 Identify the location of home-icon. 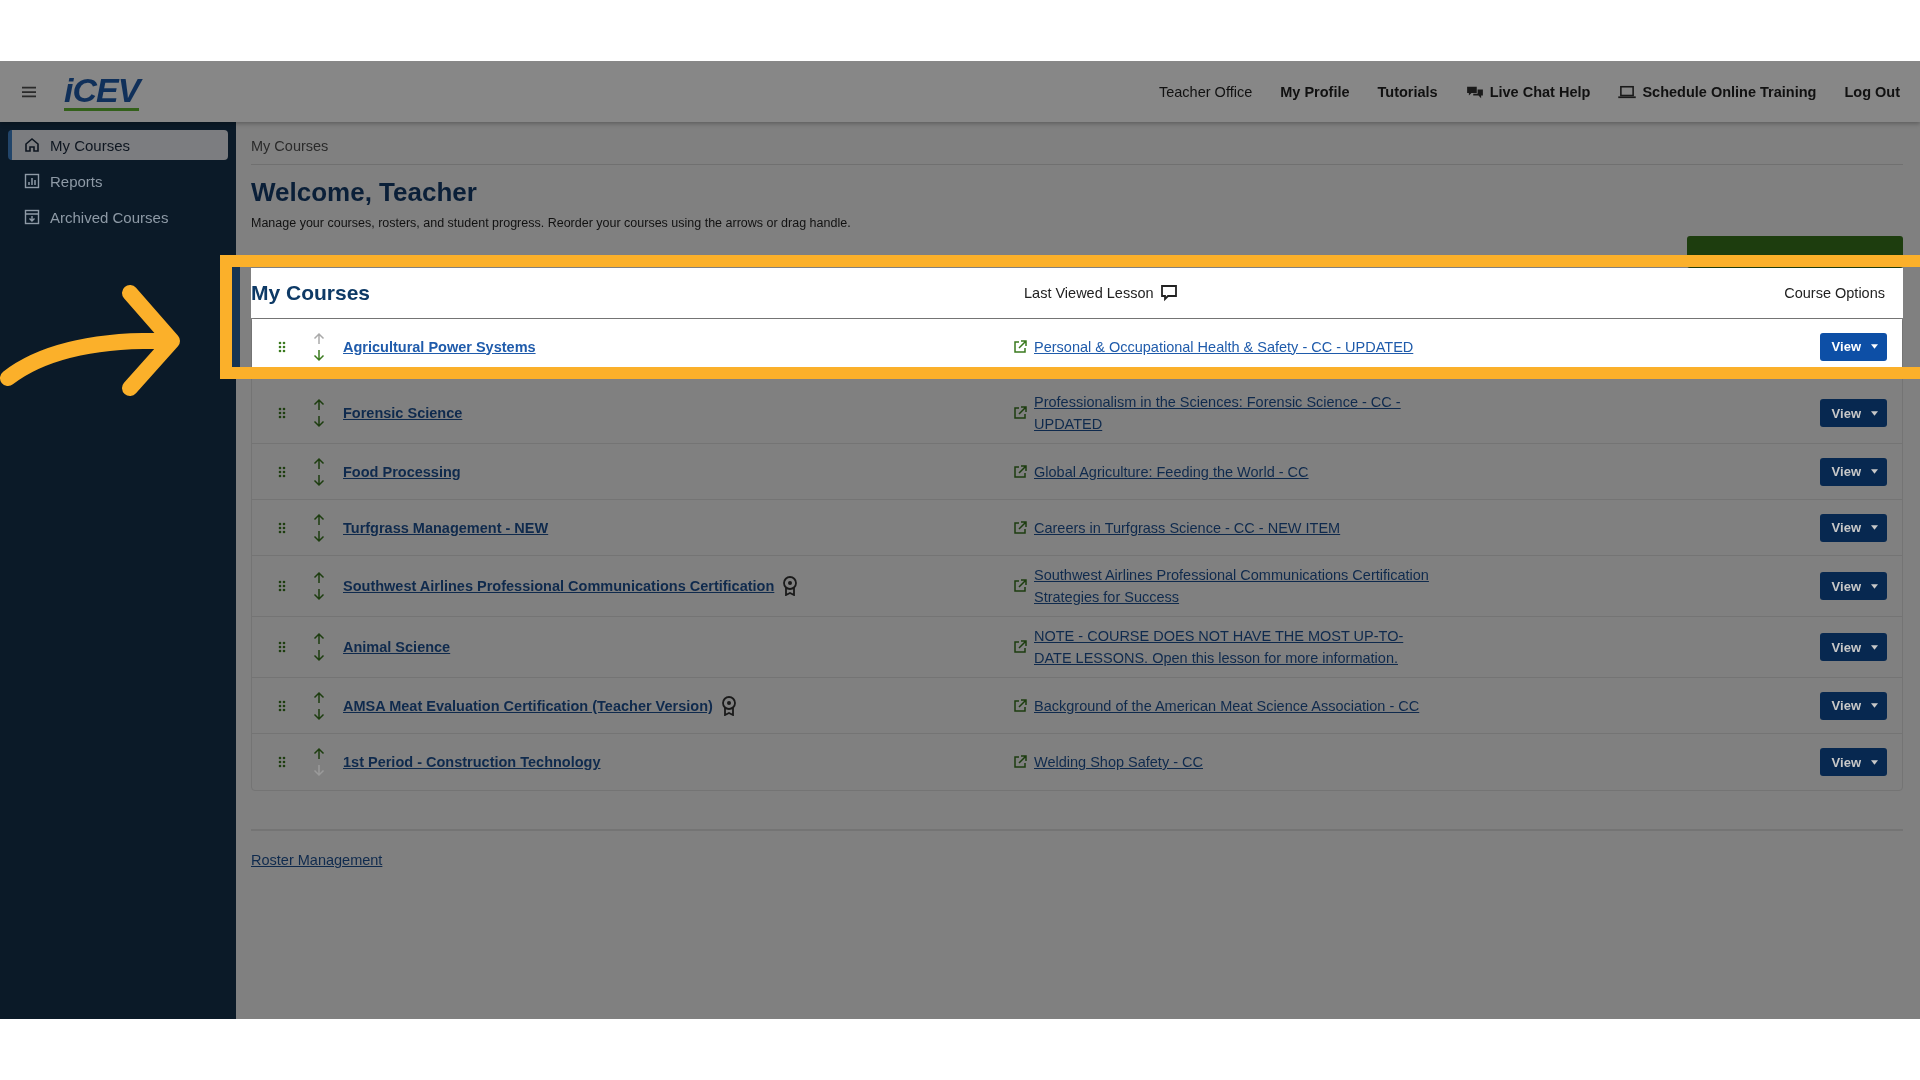
(32, 145).